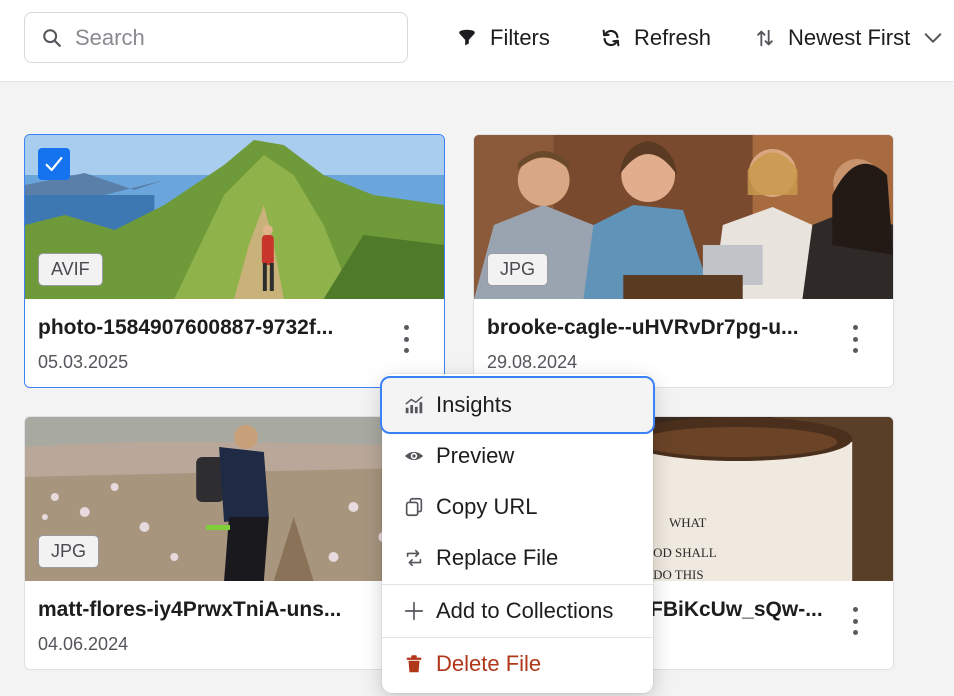  I want to click on sort-dropdown: Newest First, so click(849, 38).